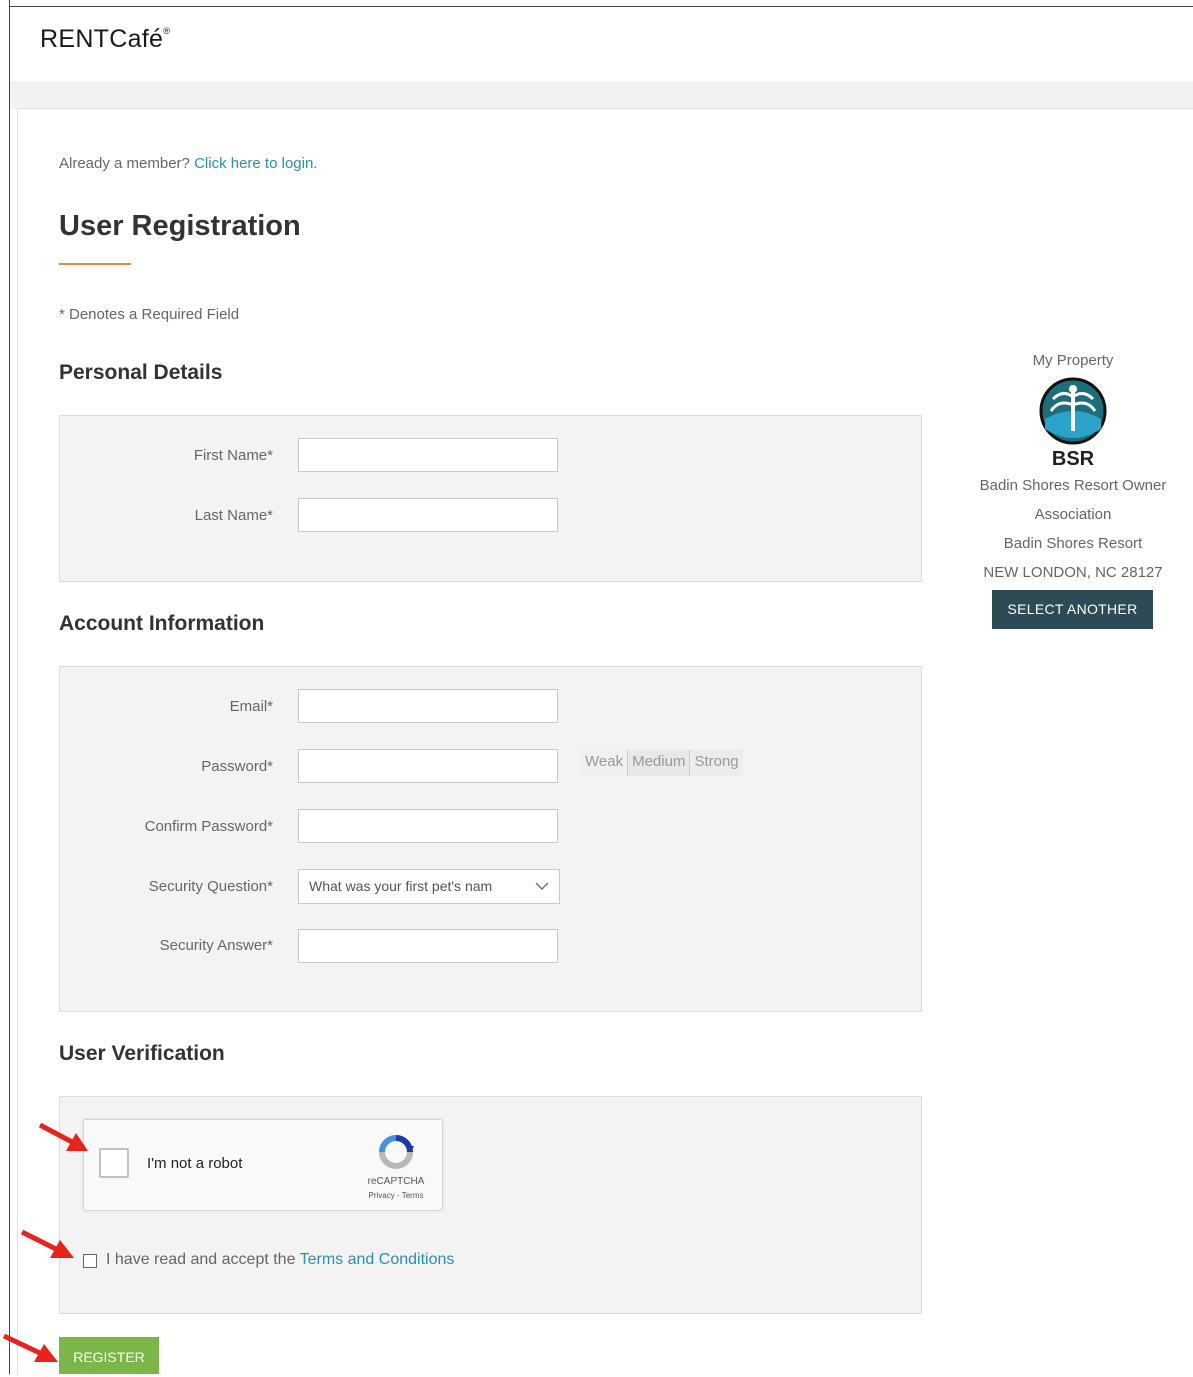 The image size is (1193, 1377). What do you see at coordinates (428, 706) in the screenshot?
I see `email-input` at bounding box center [428, 706].